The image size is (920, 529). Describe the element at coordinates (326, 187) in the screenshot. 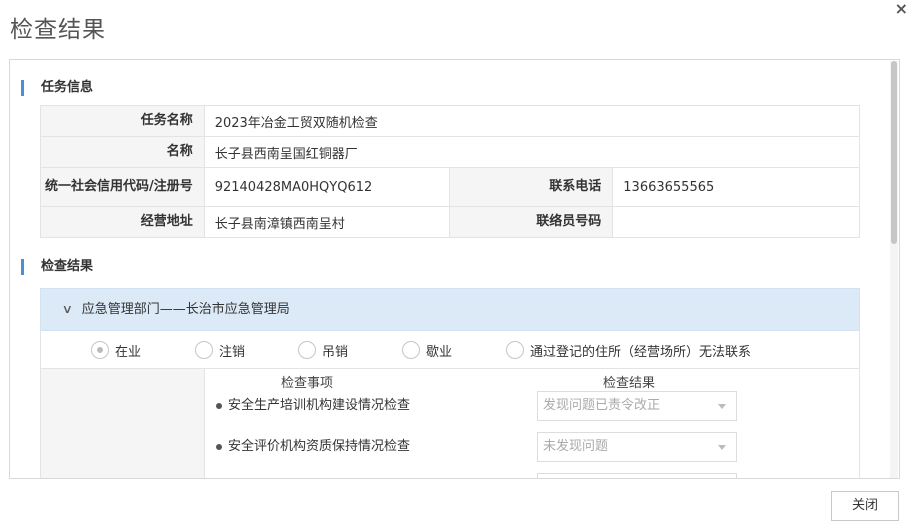

I see `credit-code-value: 92140428MA0HQYQ612` at that location.